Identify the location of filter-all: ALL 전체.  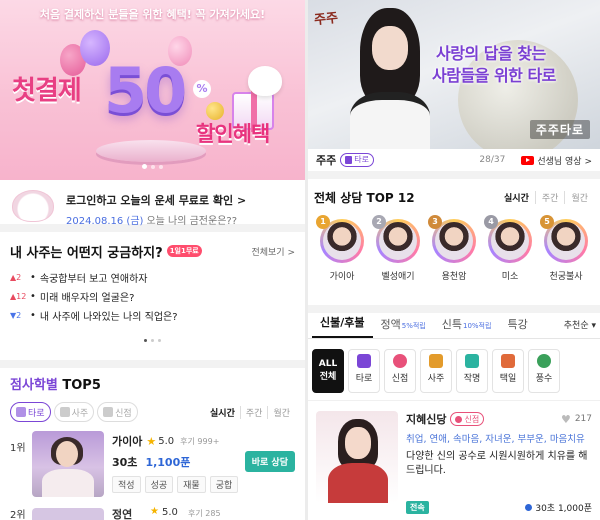
(328, 371).